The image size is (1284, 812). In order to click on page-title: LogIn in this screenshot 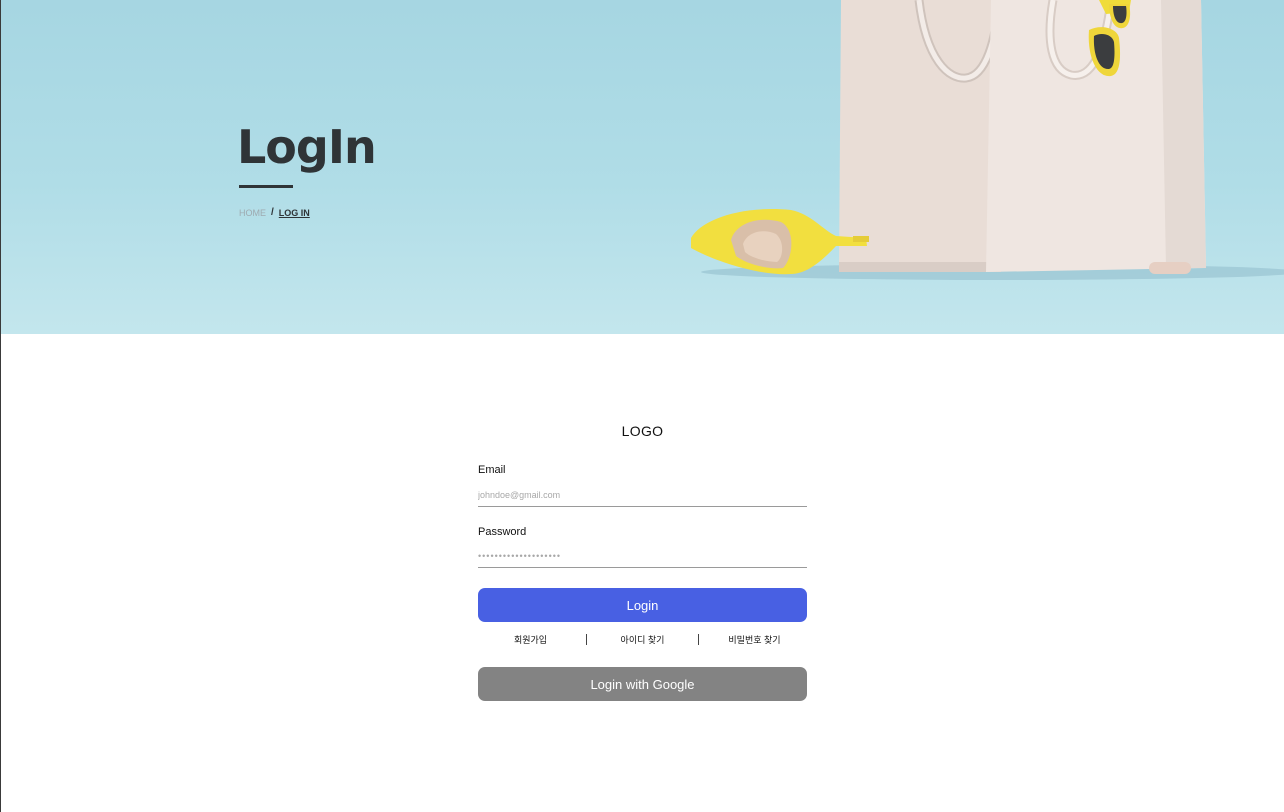, I will do `click(307, 147)`.